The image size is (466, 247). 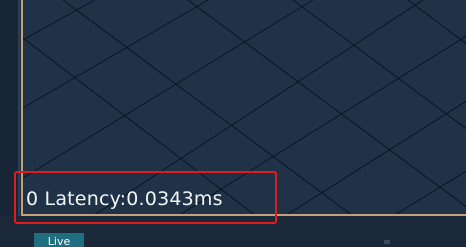 I want to click on live-tab-label: Live, so click(x=59, y=241).